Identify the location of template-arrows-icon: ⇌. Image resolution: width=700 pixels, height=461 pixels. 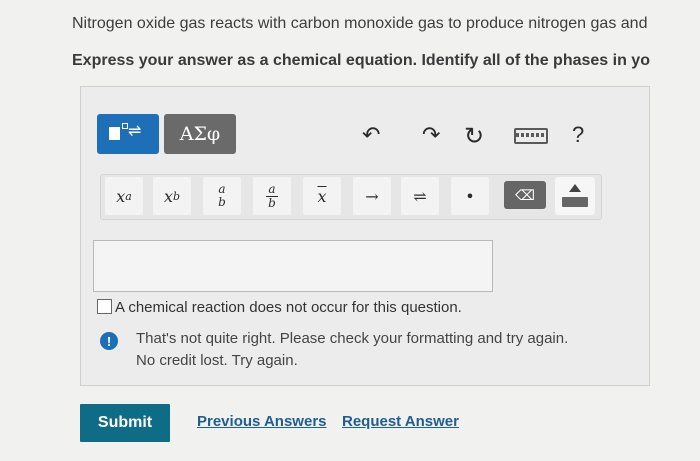
(135, 131).